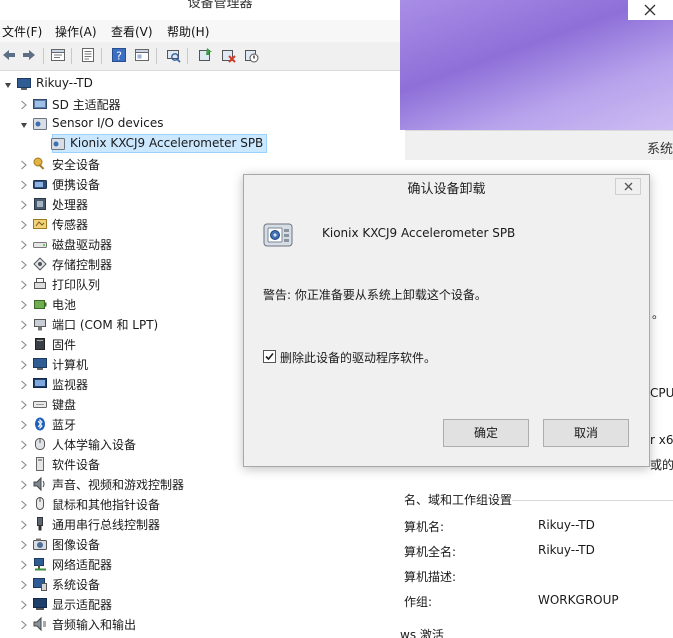 The image size is (673, 638). Describe the element at coordinates (446, 189) in the screenshot. I see `dialog-title: 确认设备卸载` at that location.